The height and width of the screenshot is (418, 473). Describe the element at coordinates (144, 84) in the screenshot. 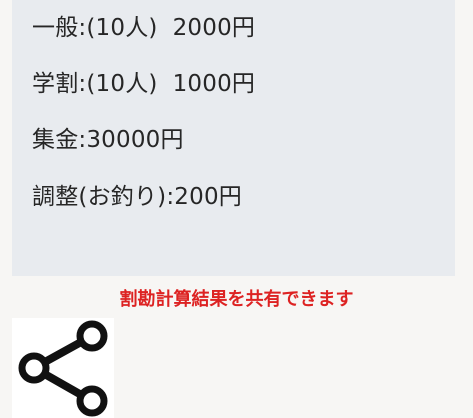

I see `student-fee-line: 学割:(10人) 1000円` at that location.